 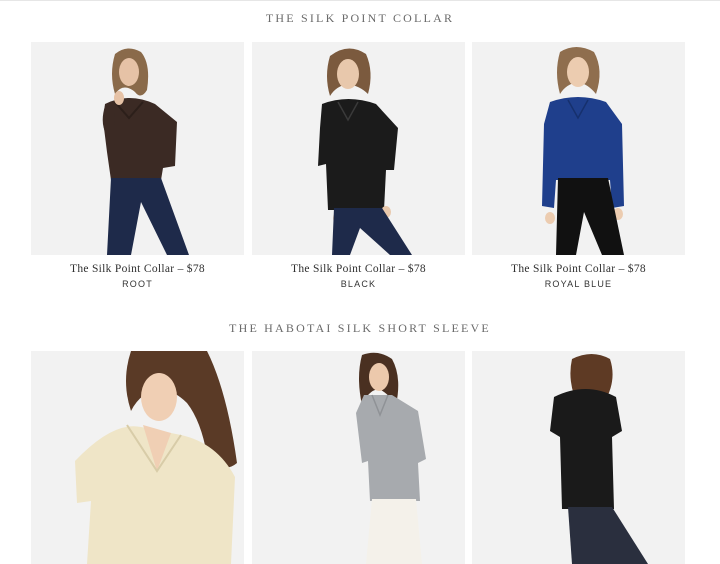 What do you see at coordinates (578, 284) in the screenshot?
I see `product-color-label: ROYAL BLUE` at bounding box center [578, 284].